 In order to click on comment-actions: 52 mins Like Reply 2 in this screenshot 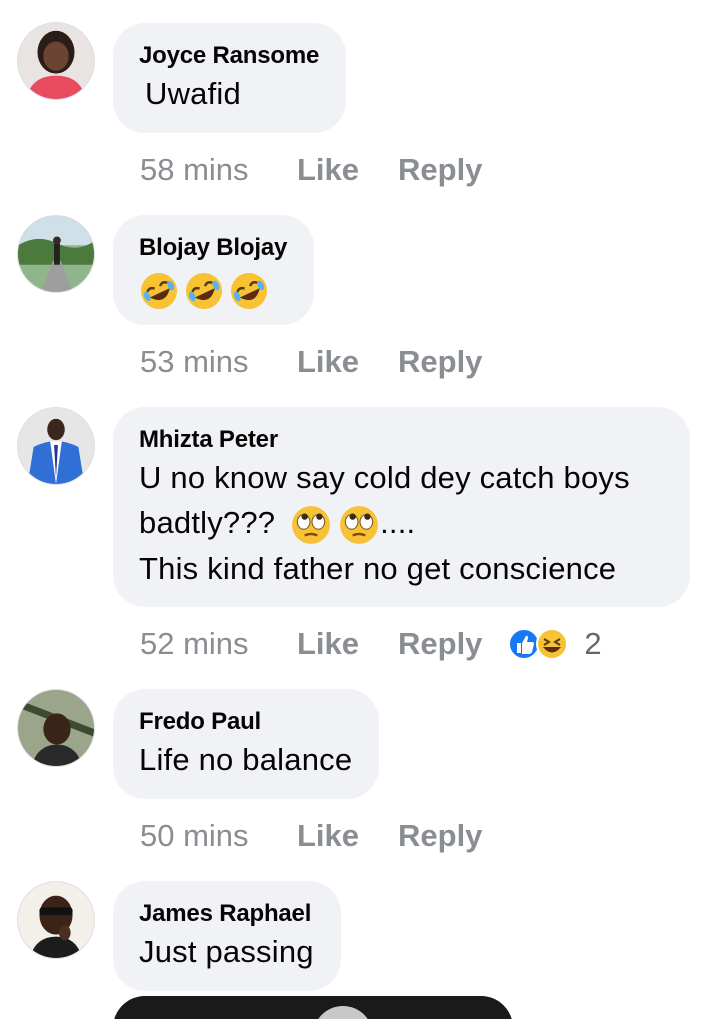, I will do `click(371, 644)`.